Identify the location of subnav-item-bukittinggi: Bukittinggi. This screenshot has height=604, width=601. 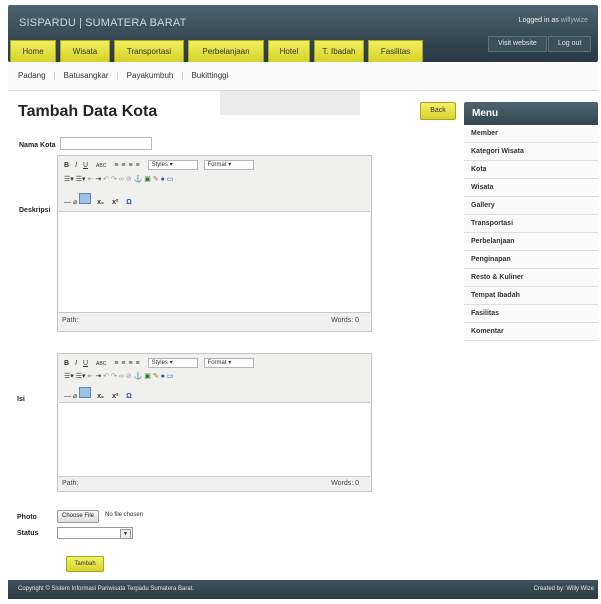
(209, 75).